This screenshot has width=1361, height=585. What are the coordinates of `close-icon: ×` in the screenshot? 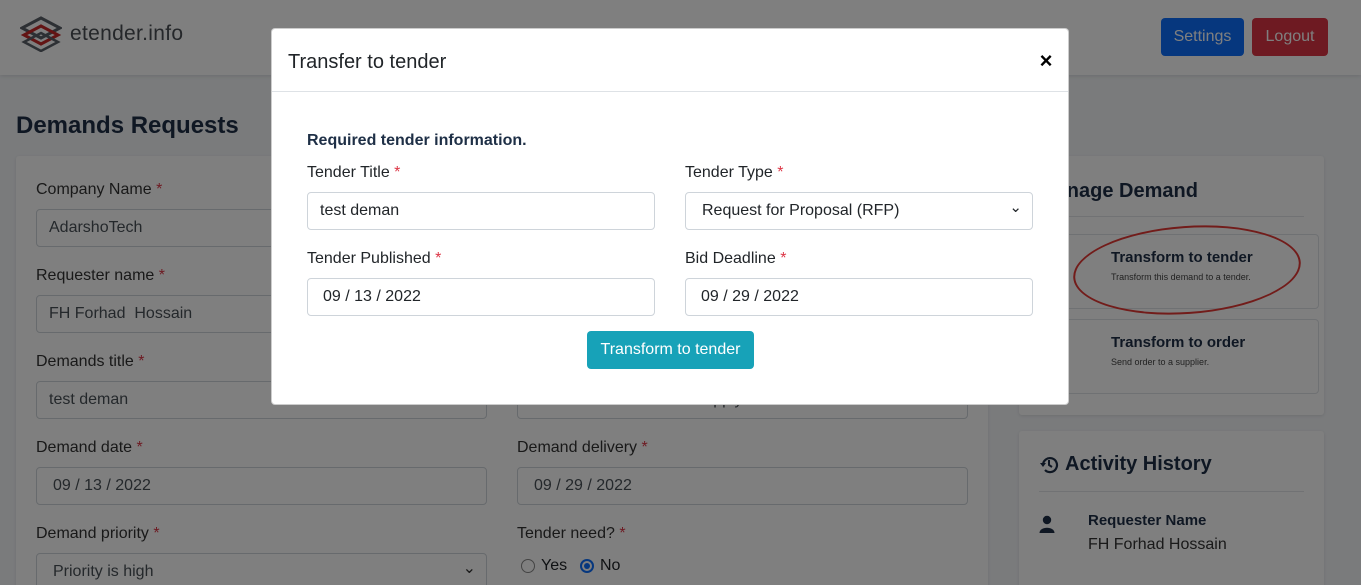 It's located at (1046, 61).